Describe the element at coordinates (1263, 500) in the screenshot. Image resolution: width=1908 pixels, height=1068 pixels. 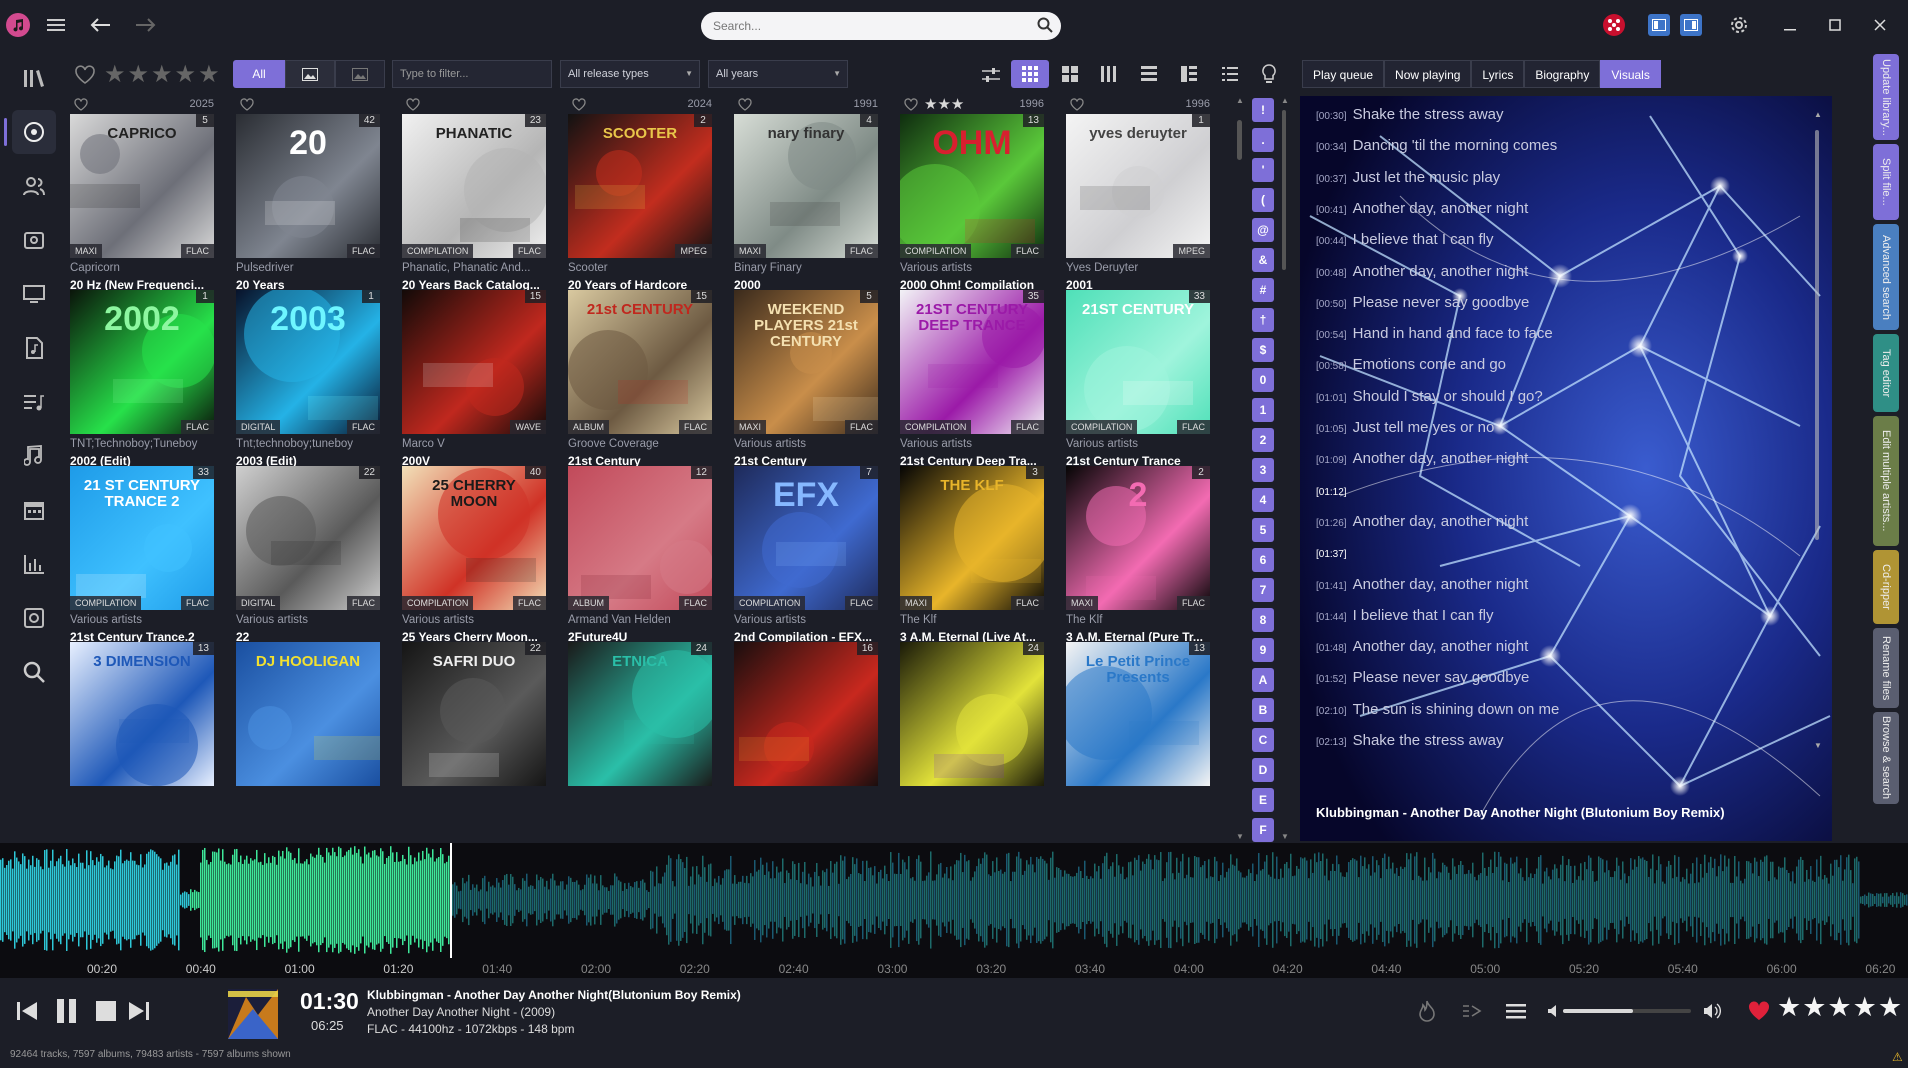
I see `alpha-jump-button: 4` at that location.